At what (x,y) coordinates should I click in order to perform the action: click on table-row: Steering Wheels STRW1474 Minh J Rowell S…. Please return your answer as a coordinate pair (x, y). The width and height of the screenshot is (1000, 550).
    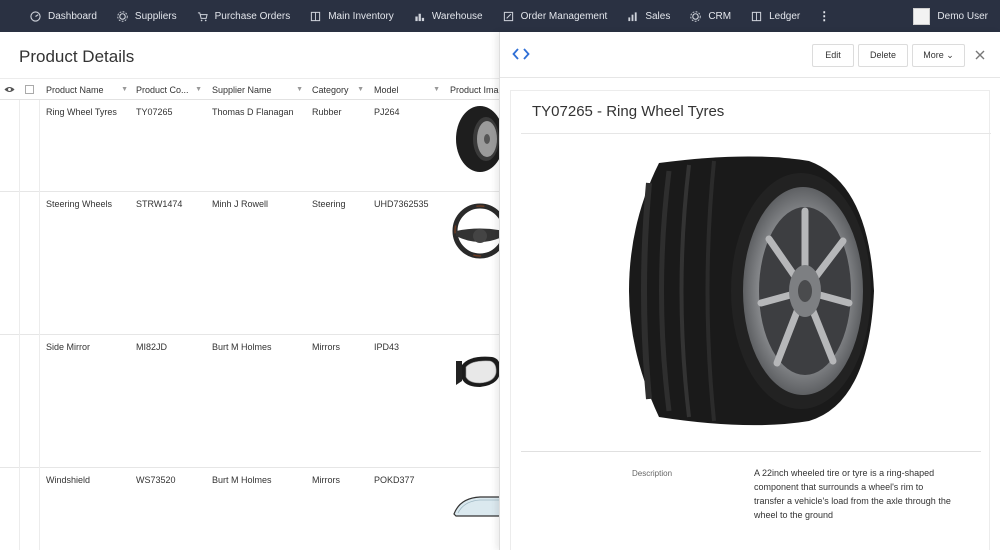
    Looking at the image, I should click on (250, 263).